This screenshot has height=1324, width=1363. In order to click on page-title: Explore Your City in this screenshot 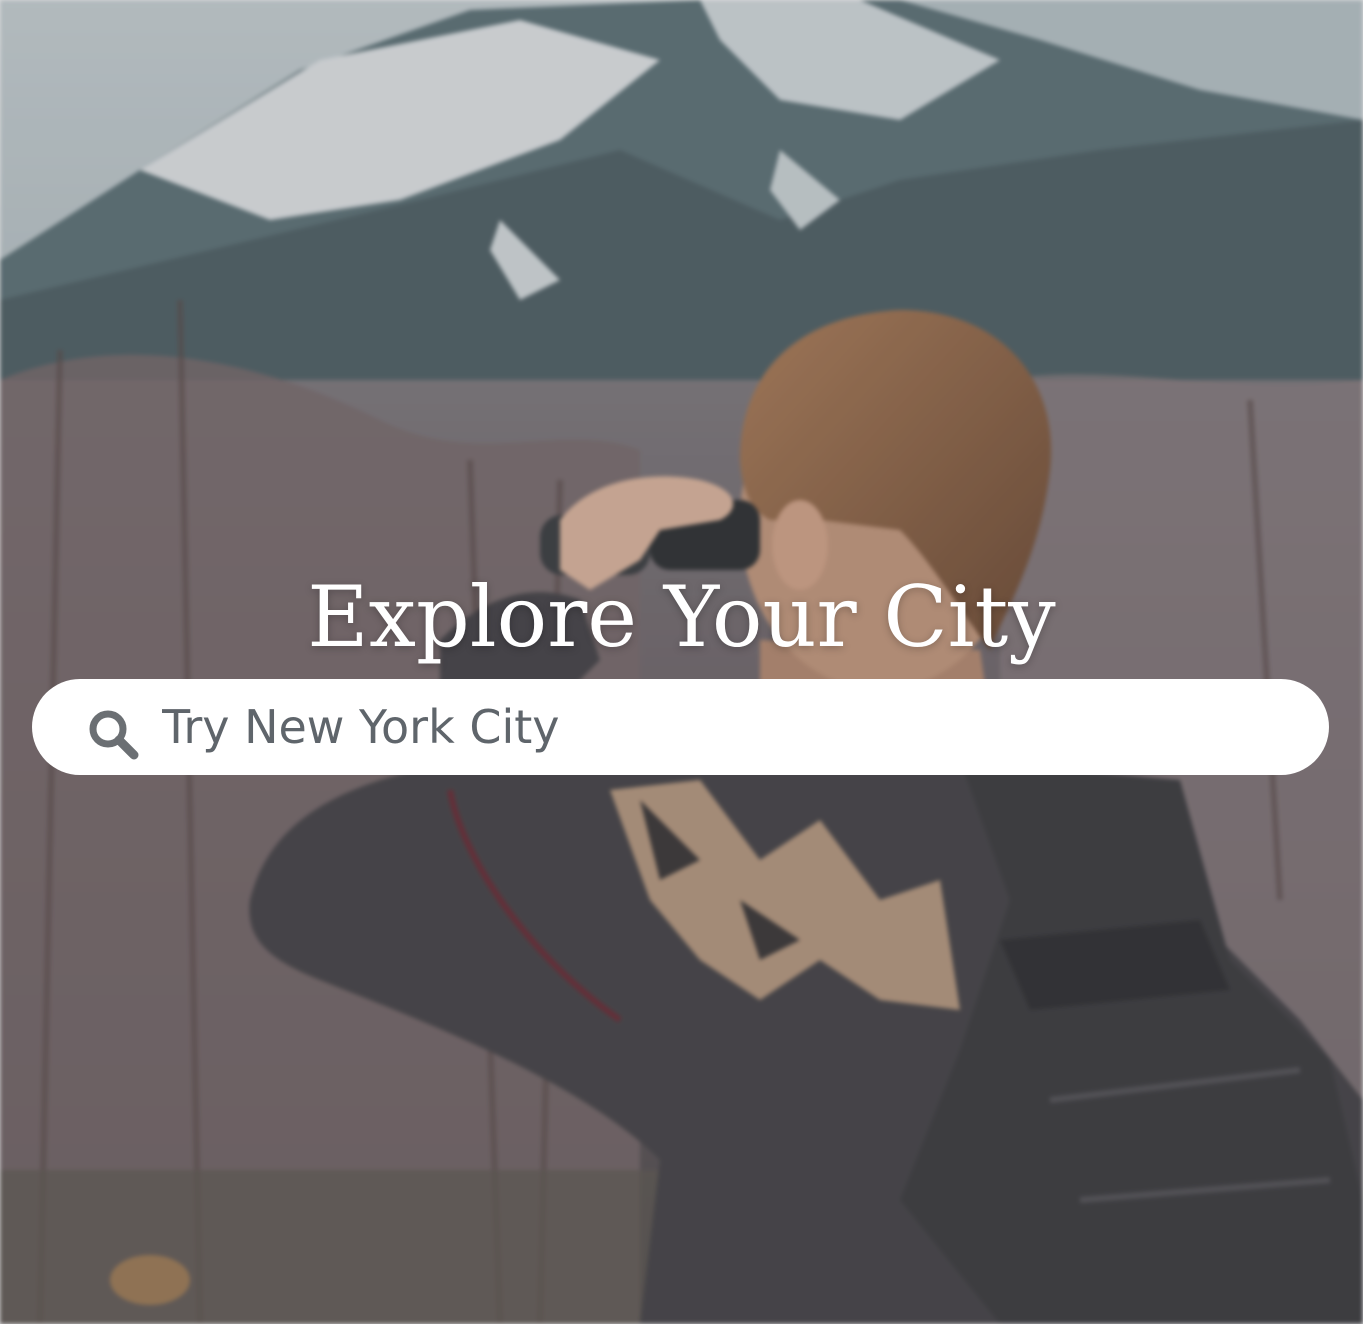, I will do `click(681, 617)`.